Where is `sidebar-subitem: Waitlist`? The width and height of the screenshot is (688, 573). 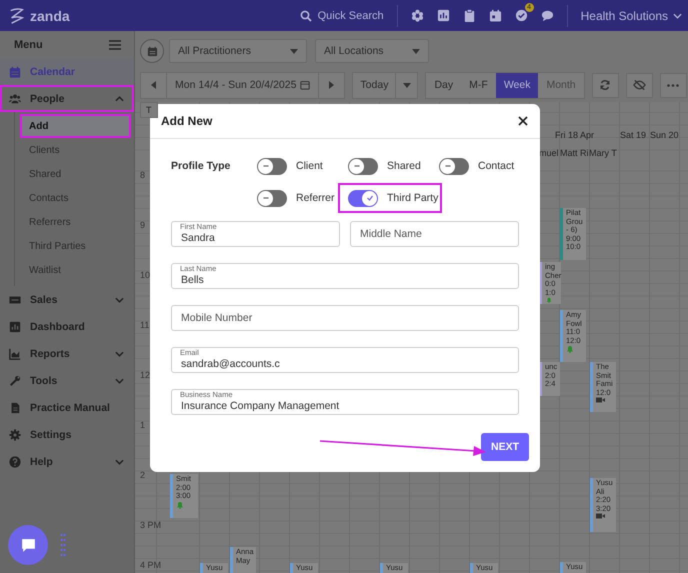 sidebar-subitem: Waitlist is located at coordinates (75, 270).